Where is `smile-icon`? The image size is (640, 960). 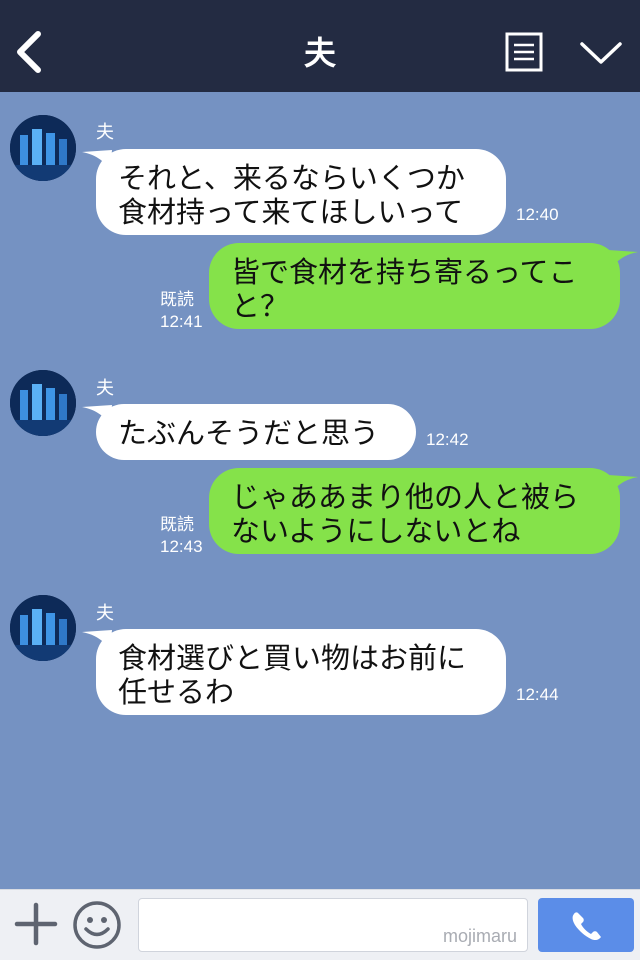 smile-icon is located at coordinates (97, 925).